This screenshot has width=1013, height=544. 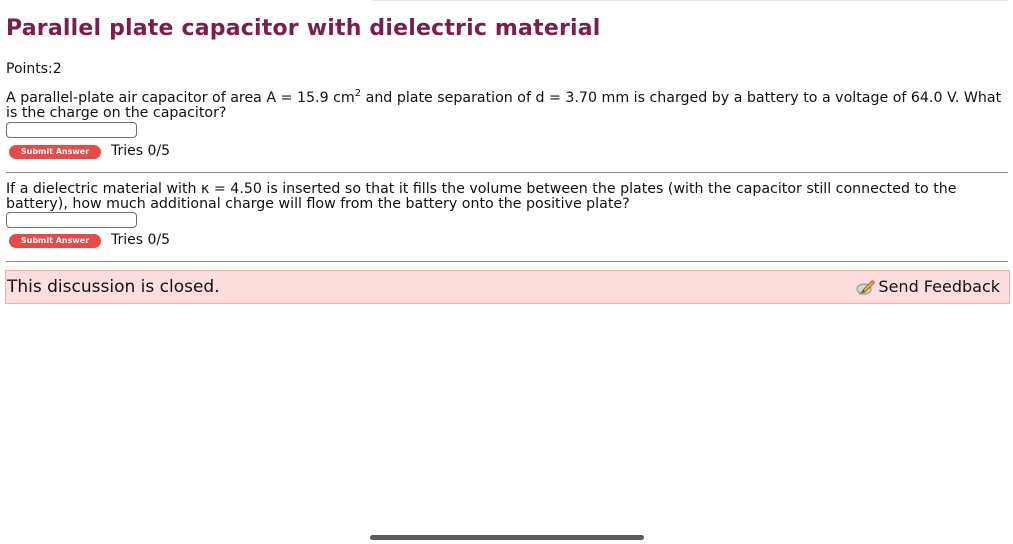 I want to click on question-2-submit-button: Submit Answer, so click(x=55, y=241).